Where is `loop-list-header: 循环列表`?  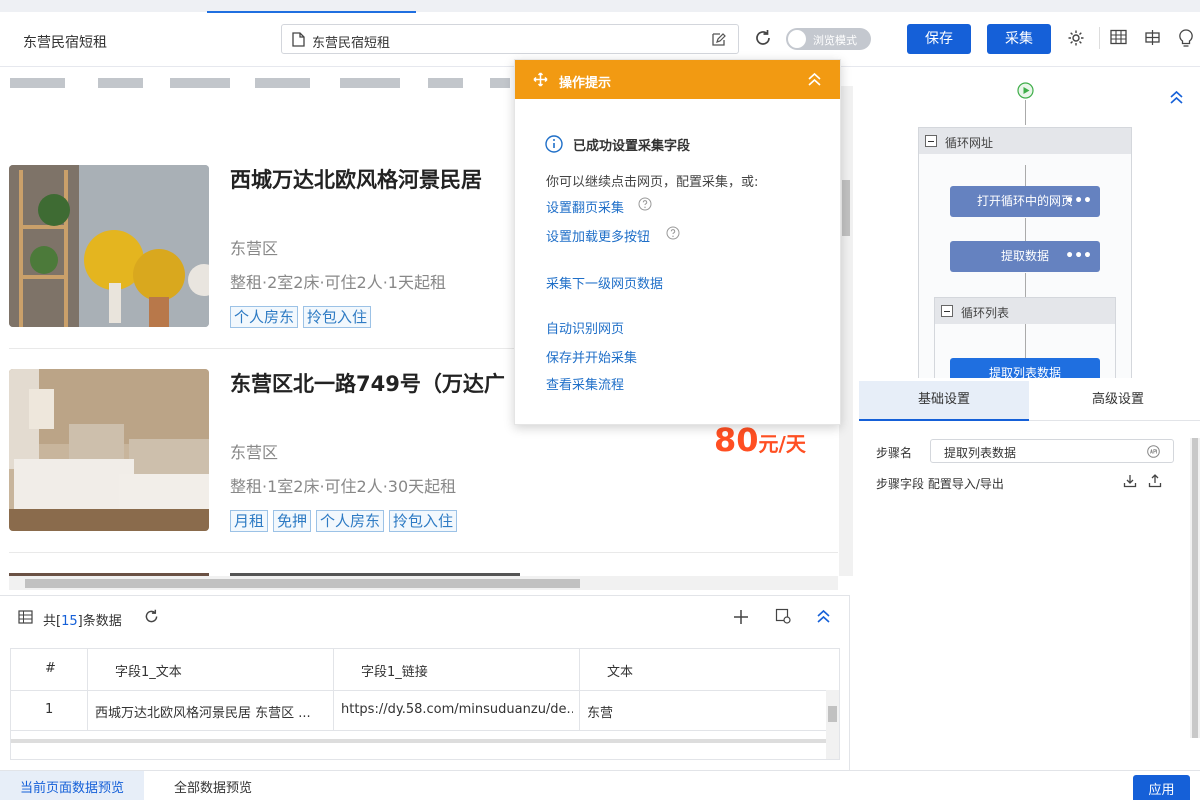 loop-list-header: 循环列表 is located at coordinates (1025, 311).